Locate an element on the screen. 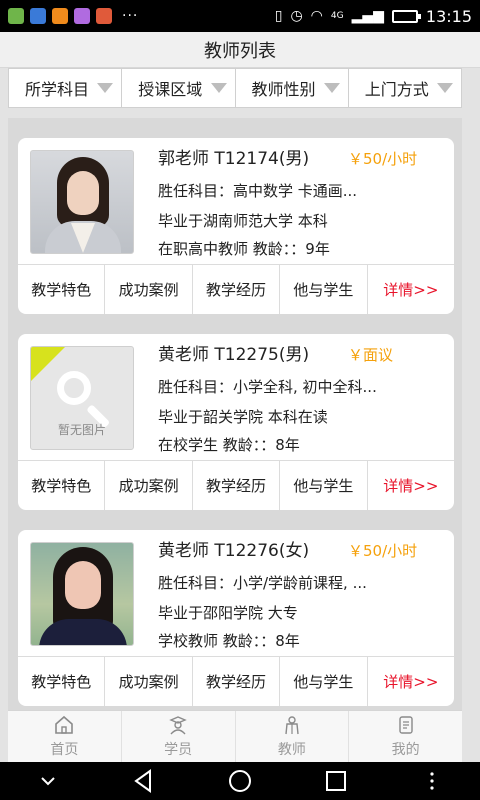  back-icon is located at coordinates (144, 781).